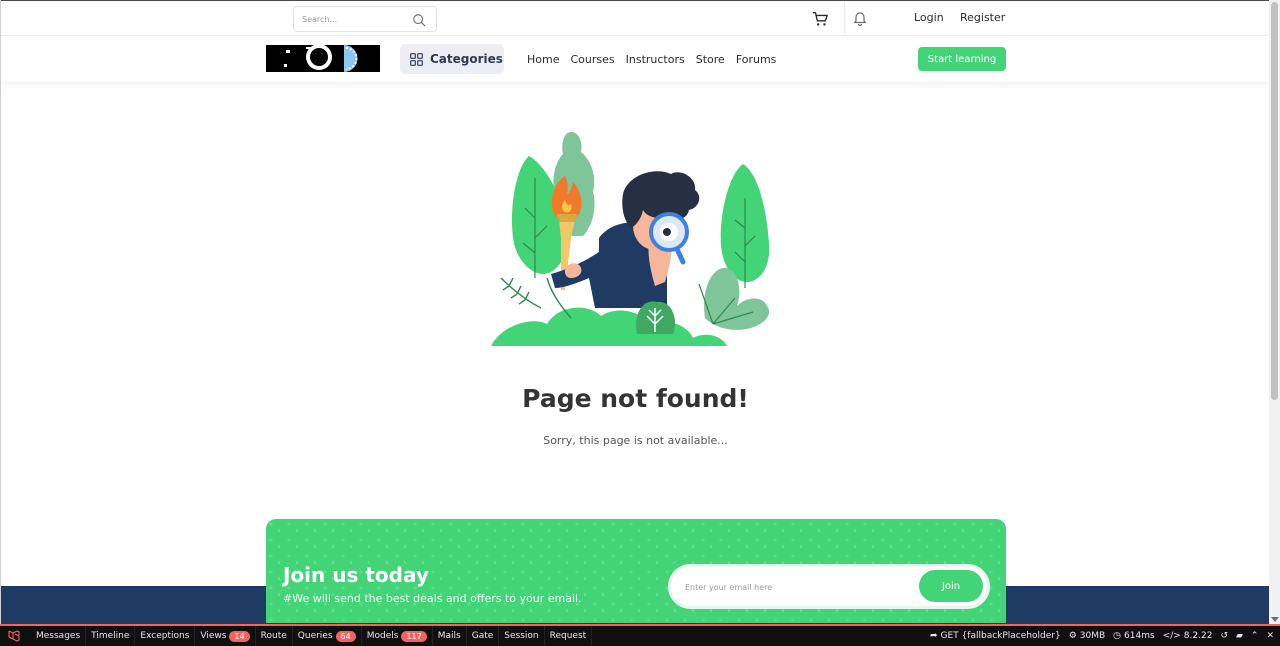 Image resolution: width=1280 pixels, height=646 pixels. I want to click on debug-memory: ⚙ 30MB, so click(1087, 636).